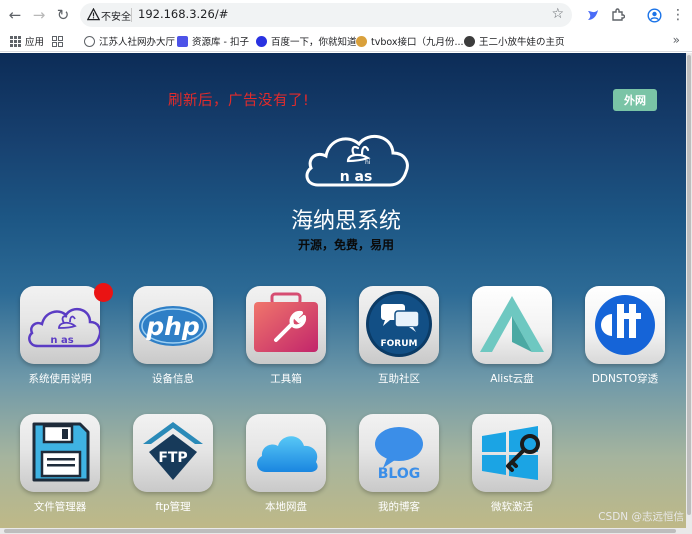 This screenshot has height=534, width=692. Describe the element at coordinates (137, 42) in the screenshot. I see `bookmark-label: 江苏人社网办大厅` at that location.